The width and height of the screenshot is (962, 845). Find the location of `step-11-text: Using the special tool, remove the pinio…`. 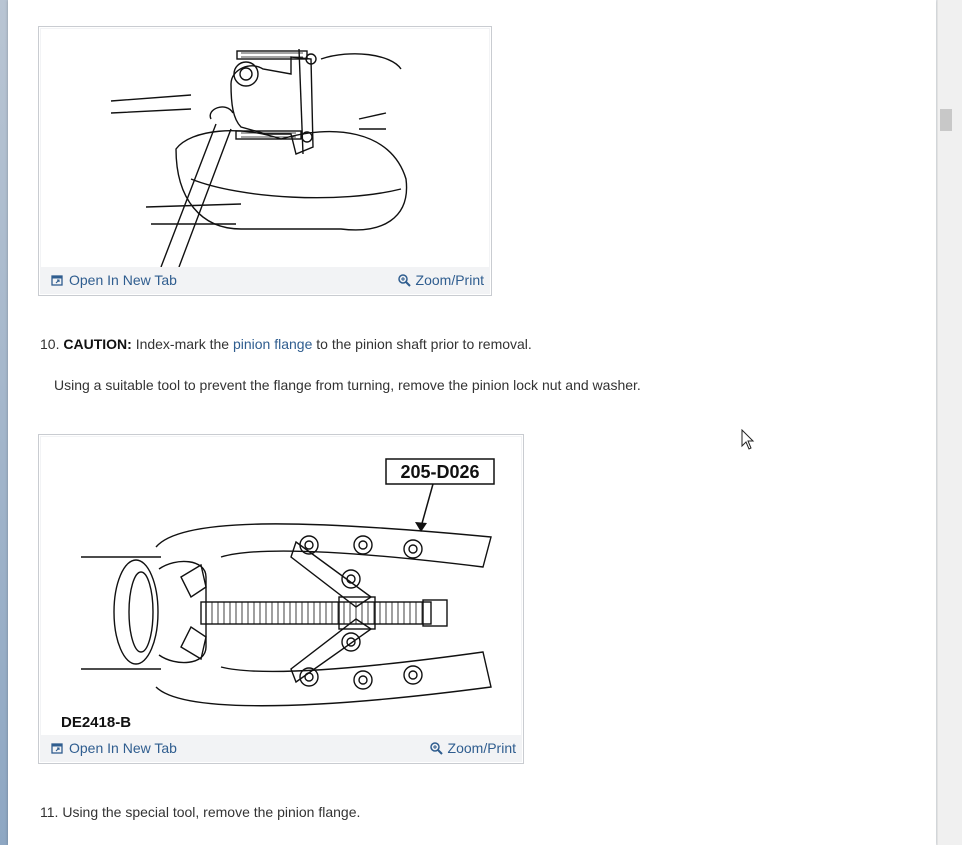

step-11-text: Using the special tool, remove the pinio… is located at coordinates (211, 812).